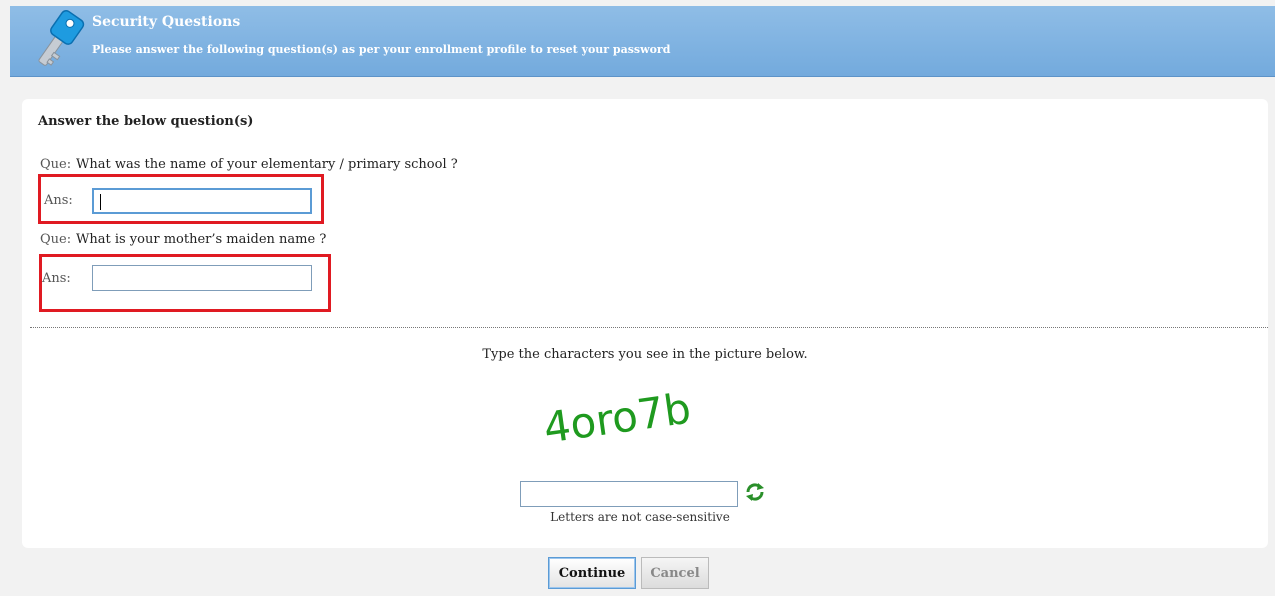 Image resolution: width=1275 pixels, height=596 pixels. Describe the element at coordinates (202, 278) in the screenshot. I see `answer-2-input` at that location.